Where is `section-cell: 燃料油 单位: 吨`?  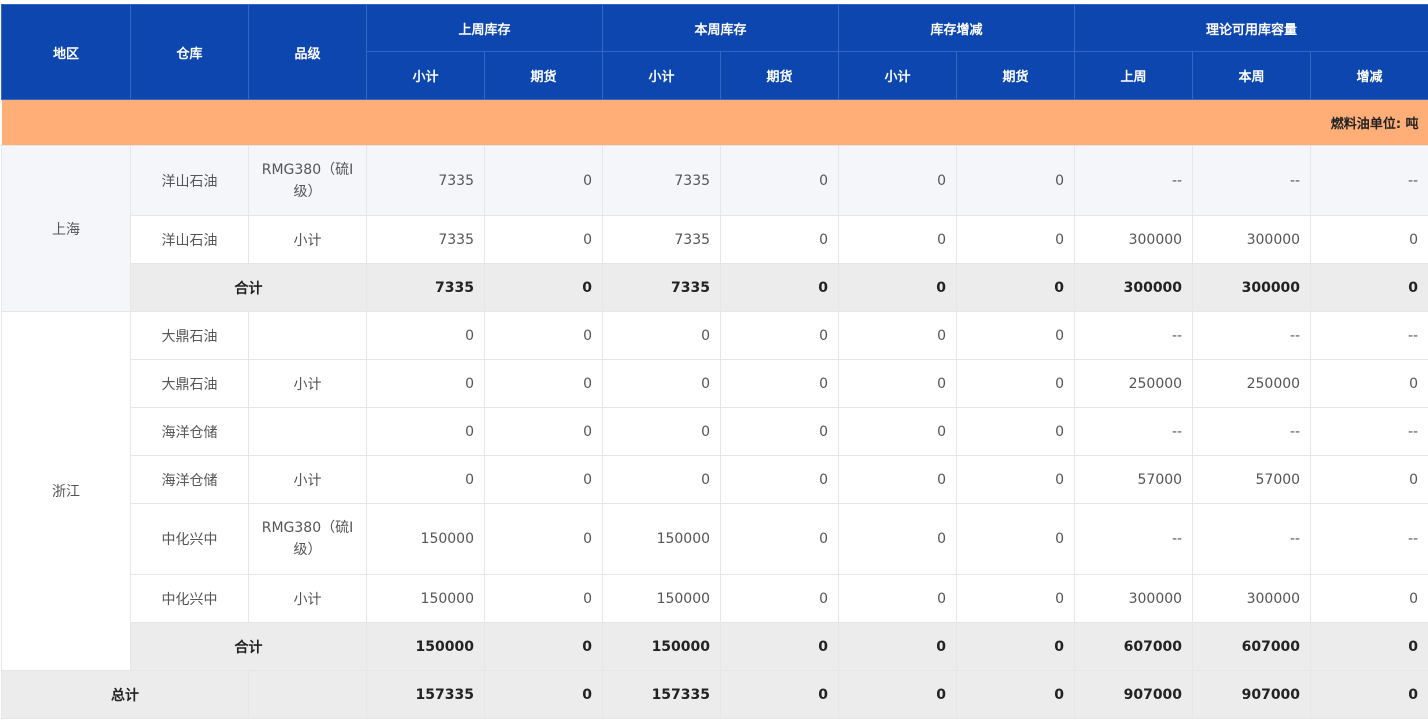
section-cell: 燃料油 单位: 吨 is located at coordinates (715, 123).